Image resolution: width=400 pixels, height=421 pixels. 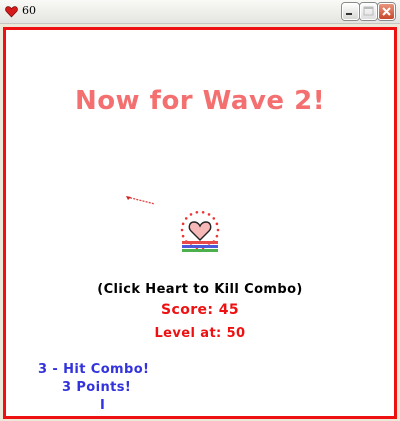 I want to click on close-icon, so click(x=386, y=11).